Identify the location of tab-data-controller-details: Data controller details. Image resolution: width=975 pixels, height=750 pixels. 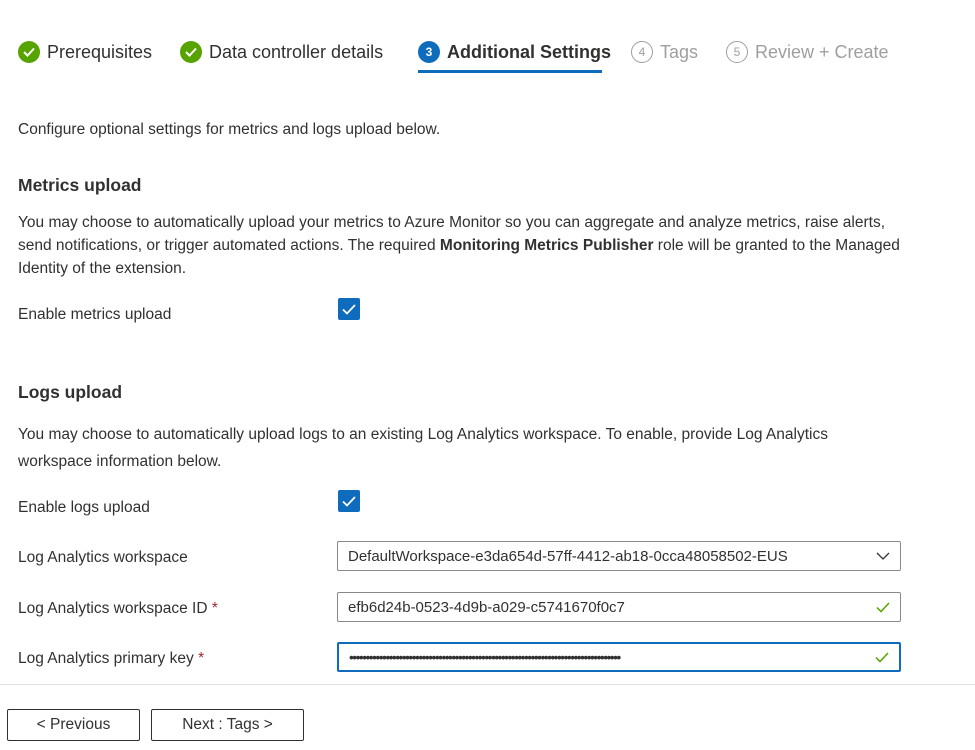
(281, 52).